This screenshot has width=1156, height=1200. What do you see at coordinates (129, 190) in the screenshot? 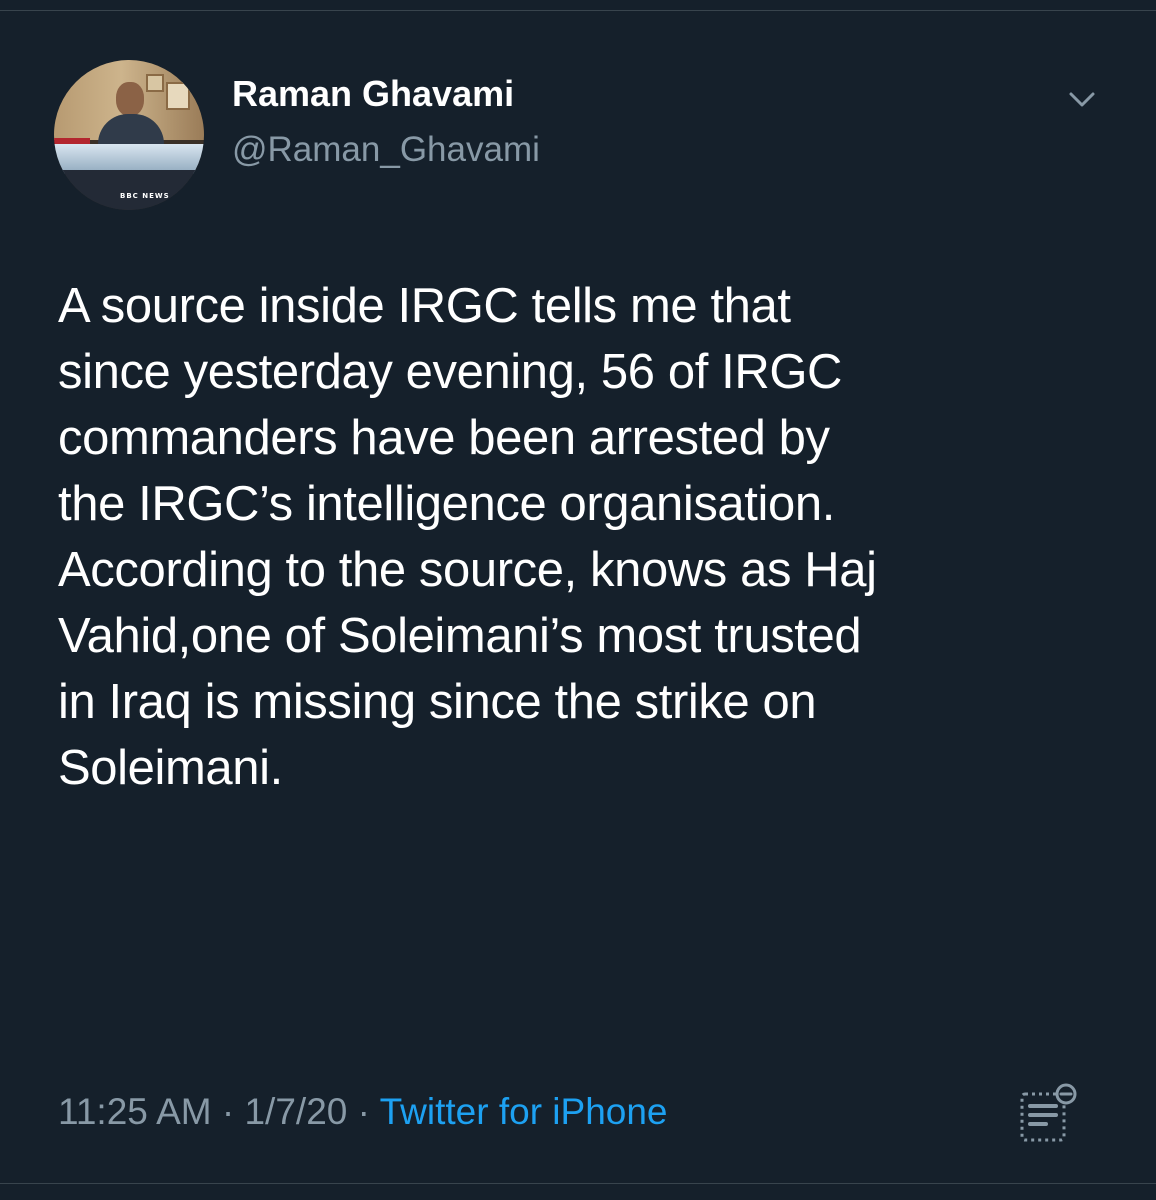
I see `avatar-lower` at bounding box center [129, 190].